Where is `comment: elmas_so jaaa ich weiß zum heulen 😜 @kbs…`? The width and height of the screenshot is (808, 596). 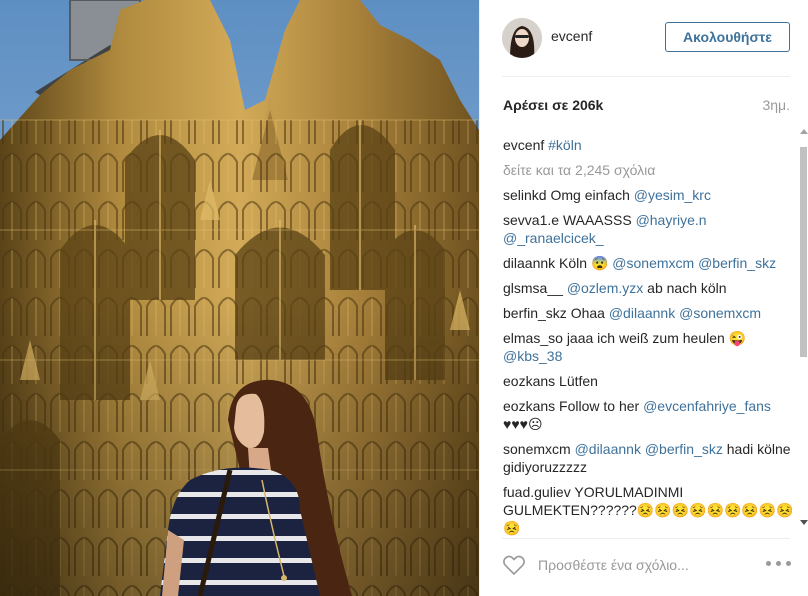
comment: elmas_so jaaa ich weiß zum heulen 😜 @kbs… is located at coordinates (651, 347).